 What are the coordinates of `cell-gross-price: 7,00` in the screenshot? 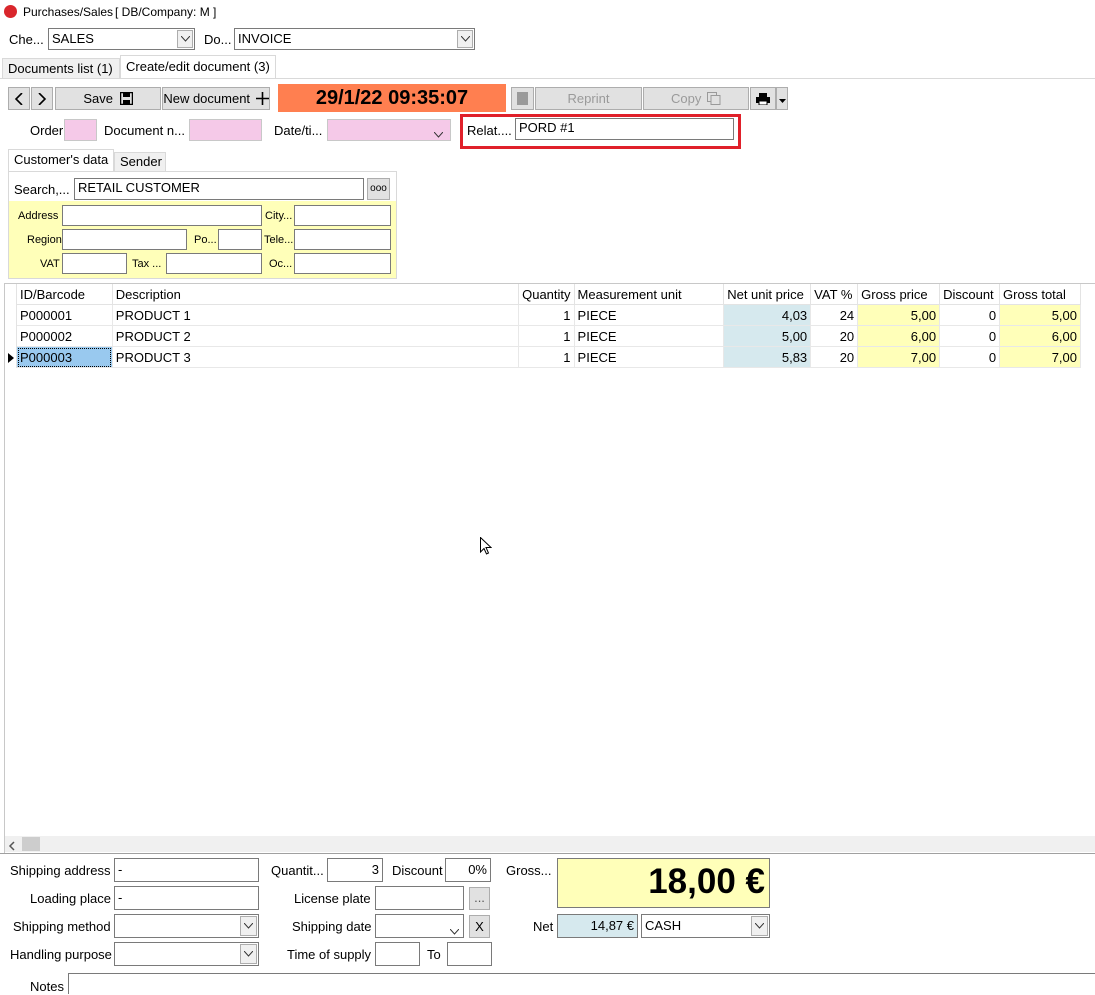 It's located at (899, 357).